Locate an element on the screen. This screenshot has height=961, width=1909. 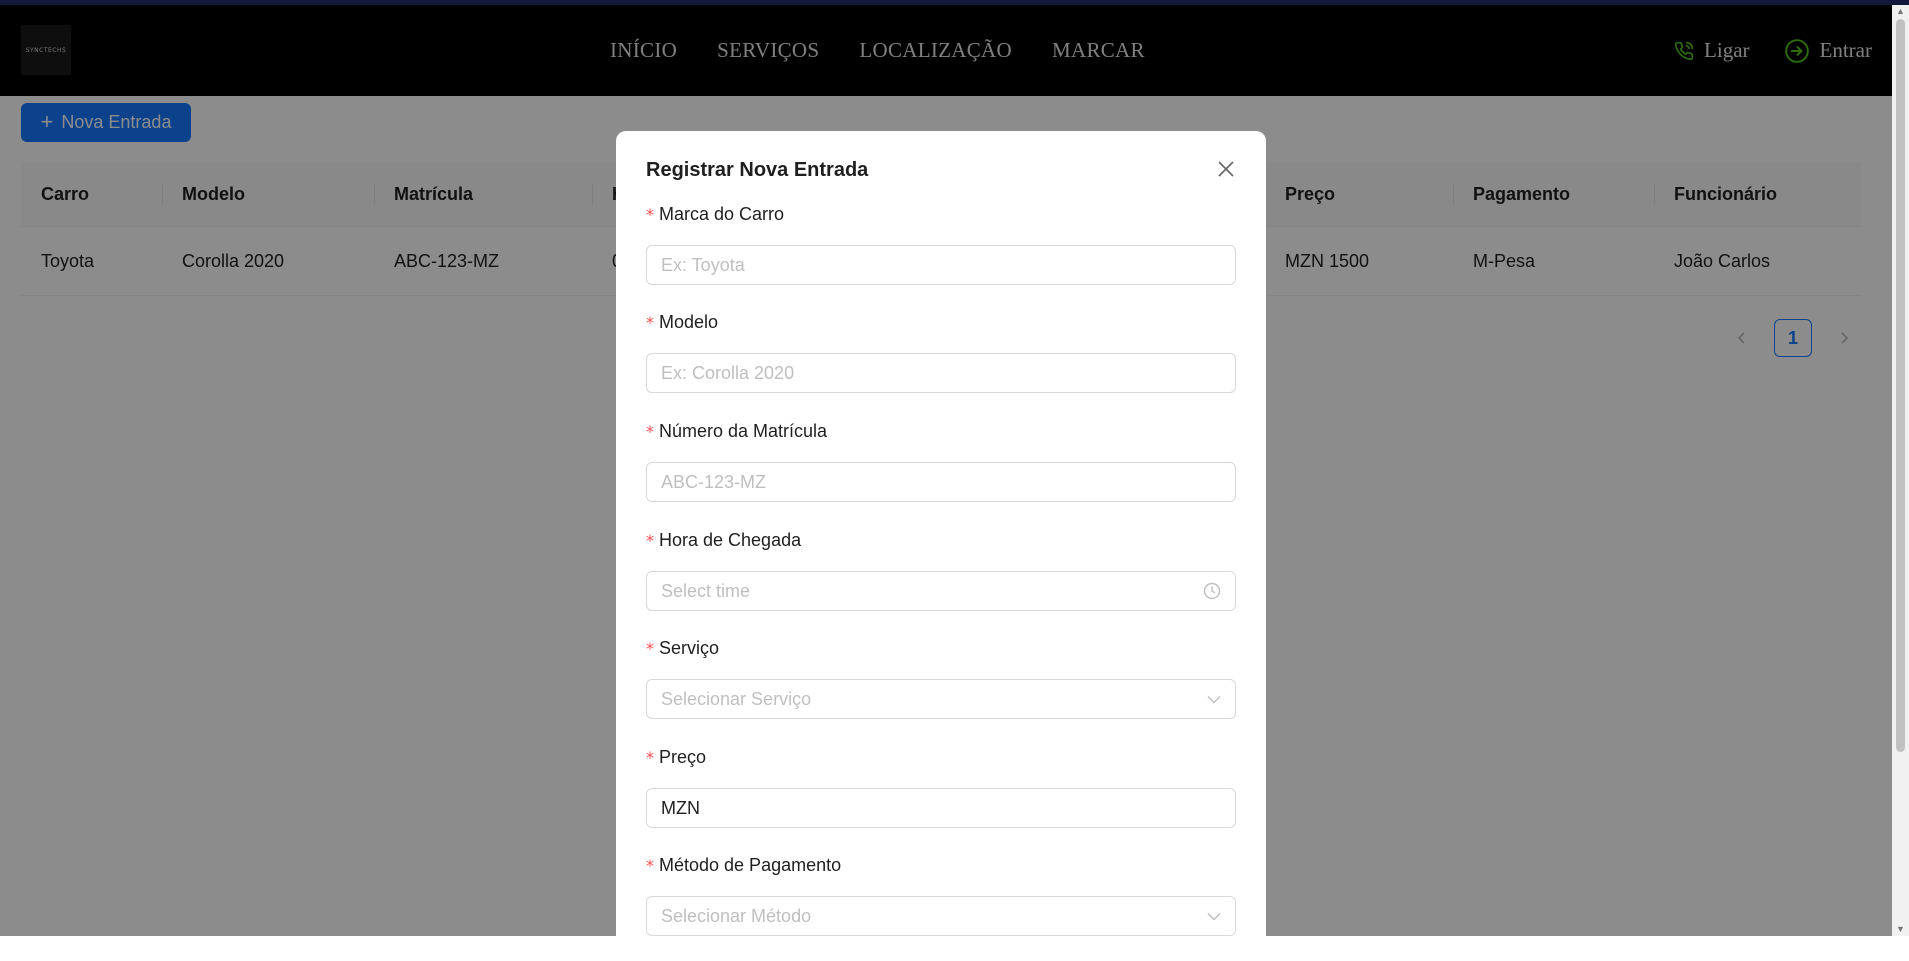
scrollbar-thumb is located at coordinates (1900, 385).